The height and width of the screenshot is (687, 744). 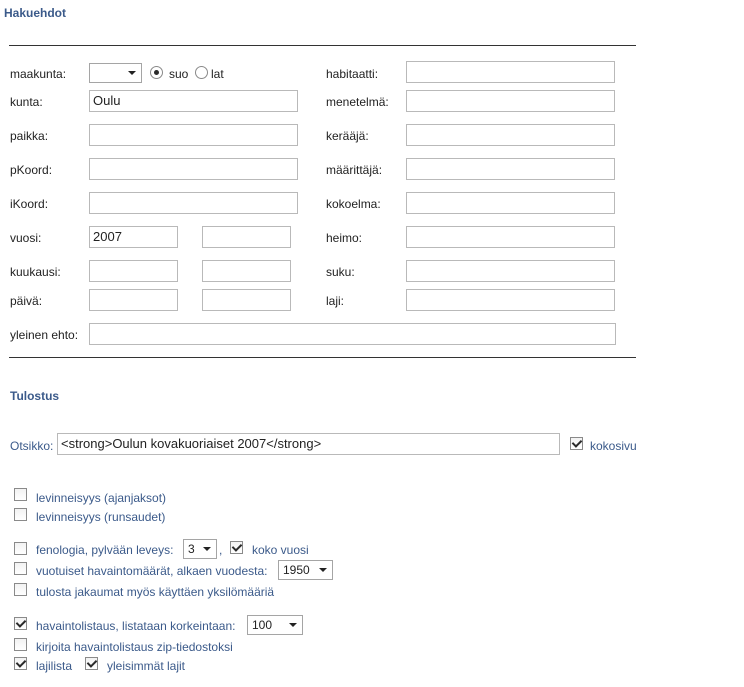 What do you see at coordinates (322, 357) in the screenshot?
I see `bottom-divider` at bounding box center [322, 357].